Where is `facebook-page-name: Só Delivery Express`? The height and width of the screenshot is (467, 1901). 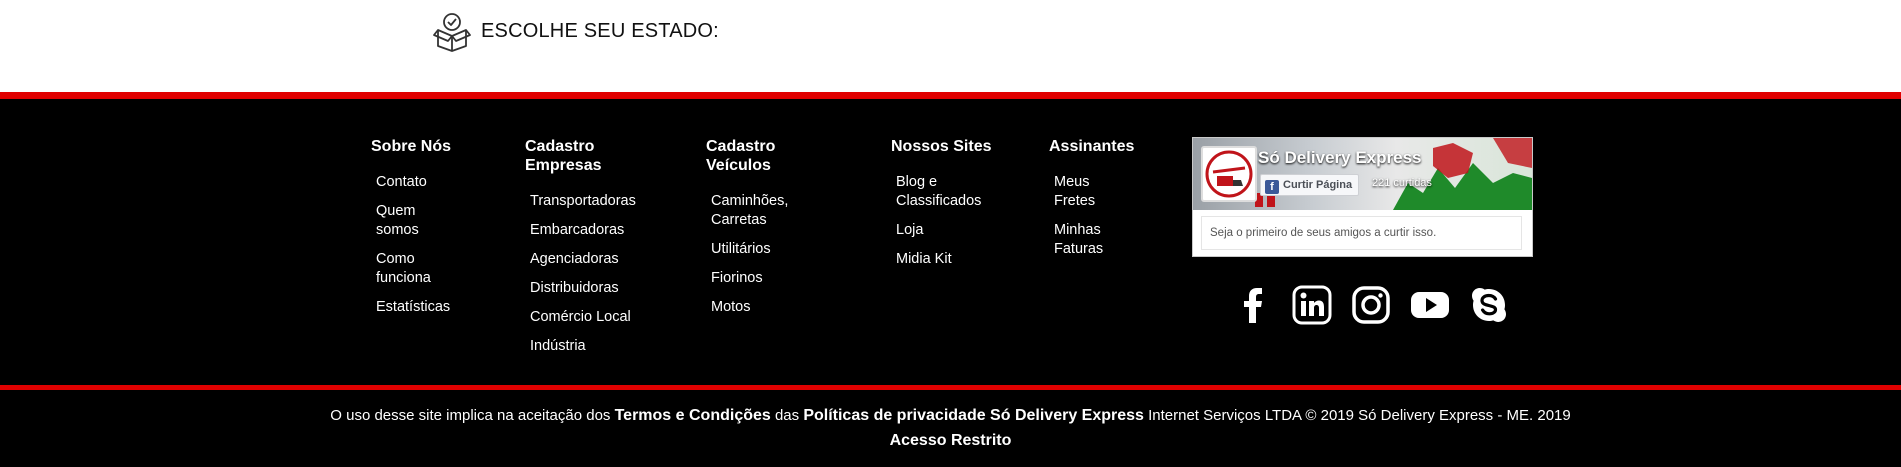 facebook-page-name: Só Delivery Express is located at coordinates (1339, 158).